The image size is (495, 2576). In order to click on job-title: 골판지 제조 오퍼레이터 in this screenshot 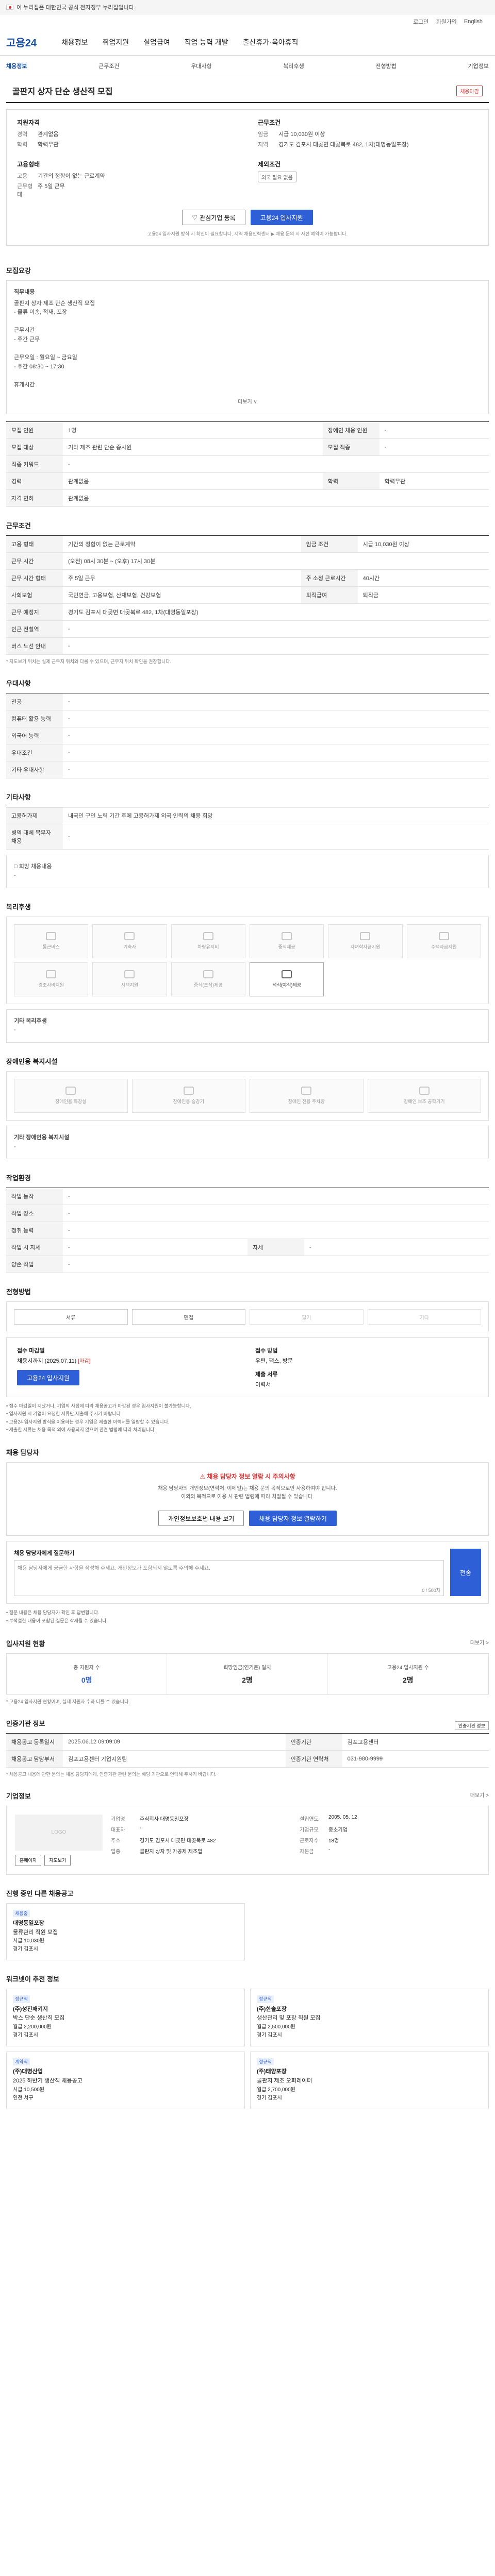, I will do `click(369, 2081)`.